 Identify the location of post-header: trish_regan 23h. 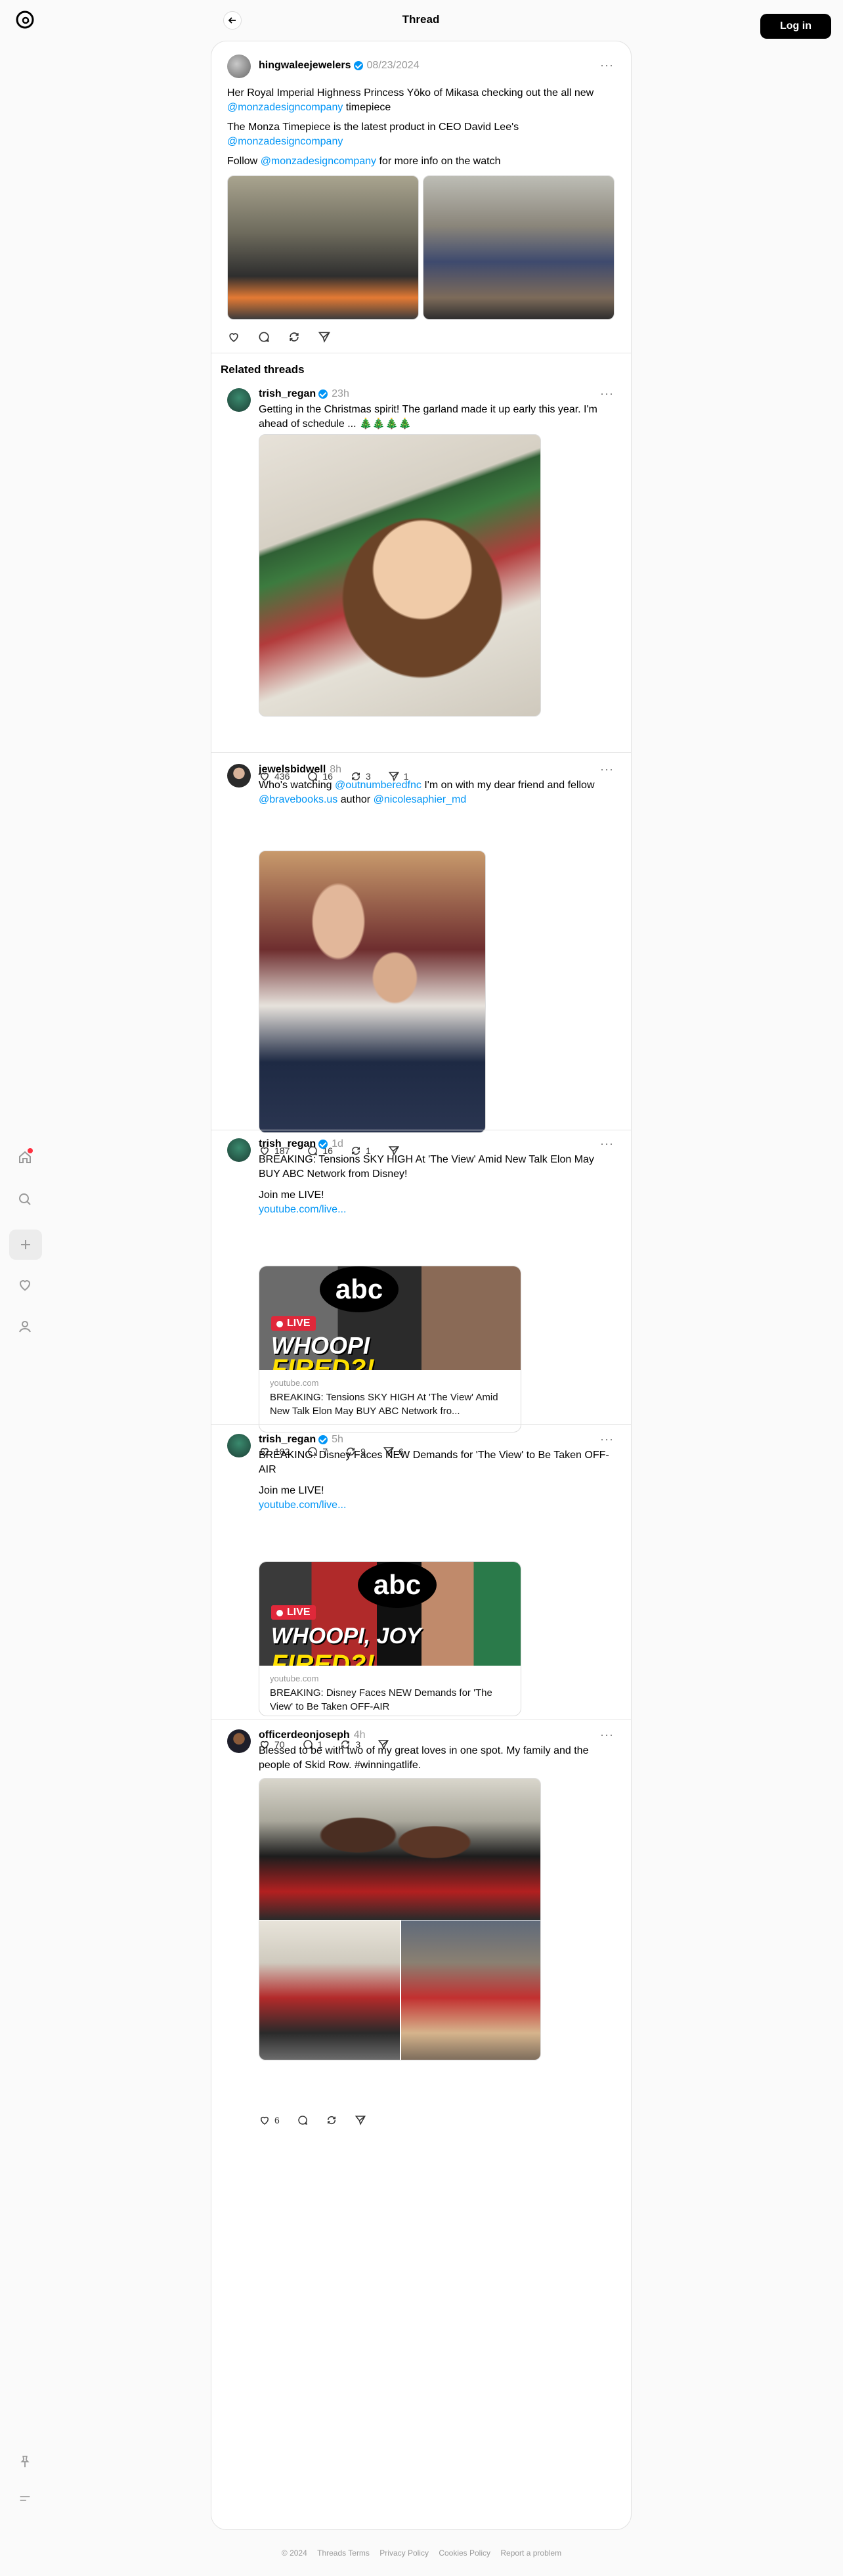
(304, 394).